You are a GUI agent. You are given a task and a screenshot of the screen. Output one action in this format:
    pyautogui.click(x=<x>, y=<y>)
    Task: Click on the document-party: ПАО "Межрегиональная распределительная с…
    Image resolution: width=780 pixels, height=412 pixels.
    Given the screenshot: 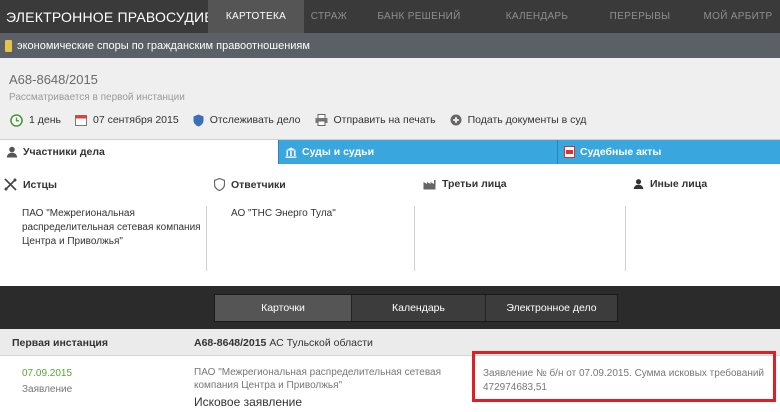 What is the action you would take?
    pyautogui.click(x=318, y=379)
    